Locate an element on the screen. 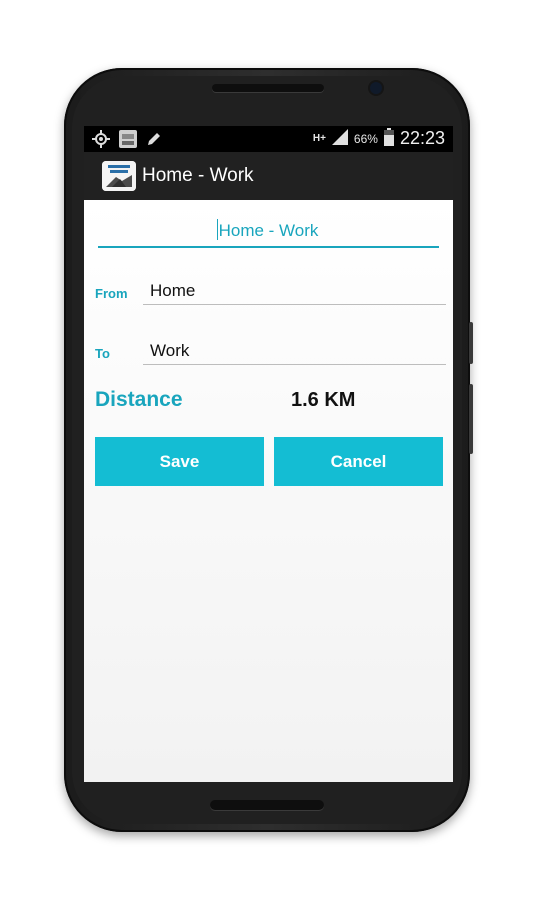 This screenshot has height=900, width=536. status-icons-right: H+ 66% 22:23 is located at coordinates (379, 138).